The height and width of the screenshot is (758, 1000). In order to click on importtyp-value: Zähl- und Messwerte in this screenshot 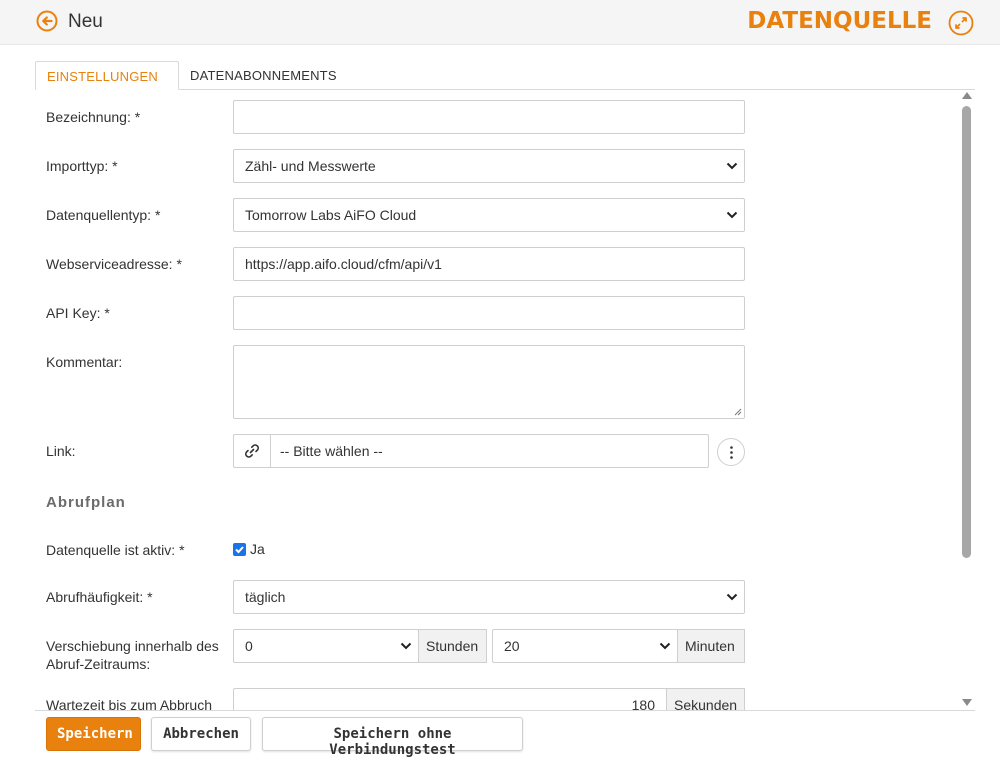, I will do `click(310, 166)`.